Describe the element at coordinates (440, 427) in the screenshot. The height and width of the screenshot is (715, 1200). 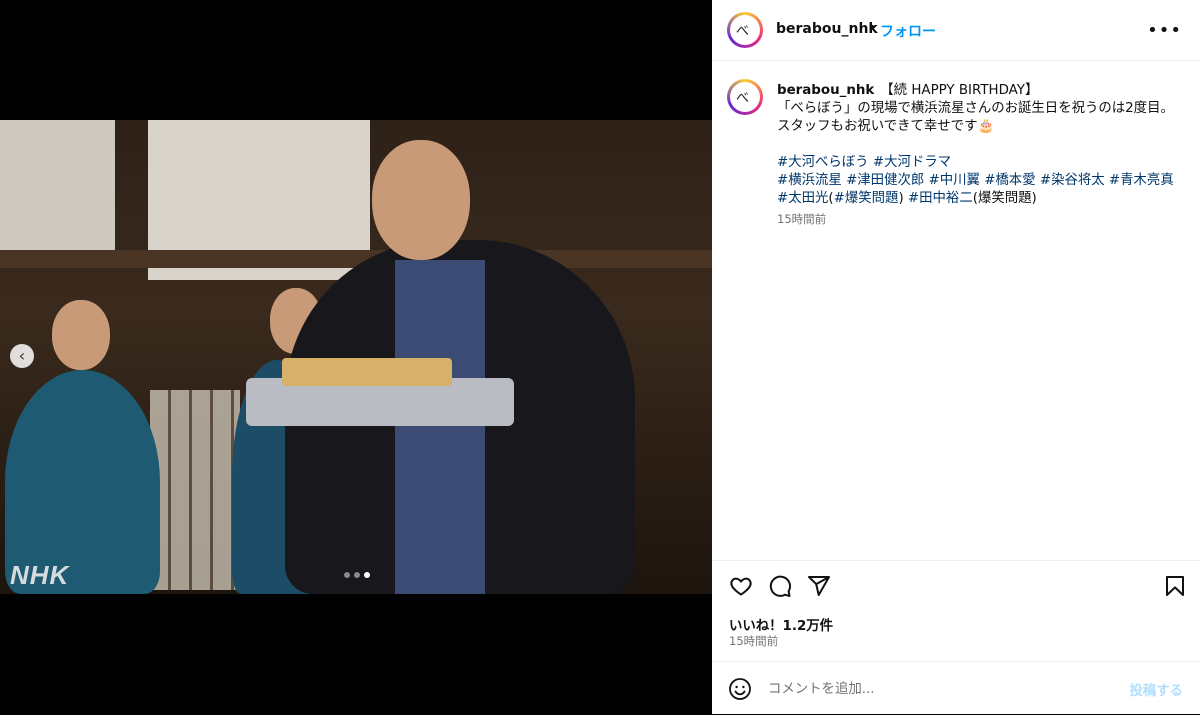
I see `person-main-hakama` at that location.